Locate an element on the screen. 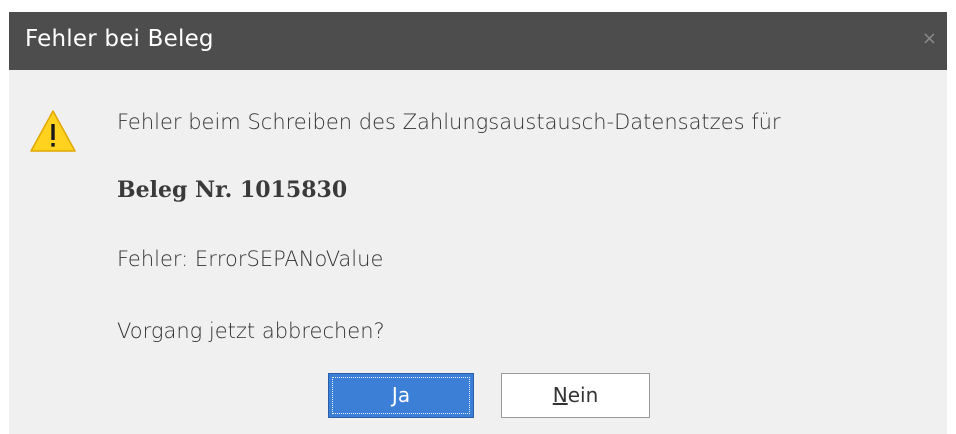 This screenshot has width=956, height=434. no-button: Nein is located at coordinates (575, 395).